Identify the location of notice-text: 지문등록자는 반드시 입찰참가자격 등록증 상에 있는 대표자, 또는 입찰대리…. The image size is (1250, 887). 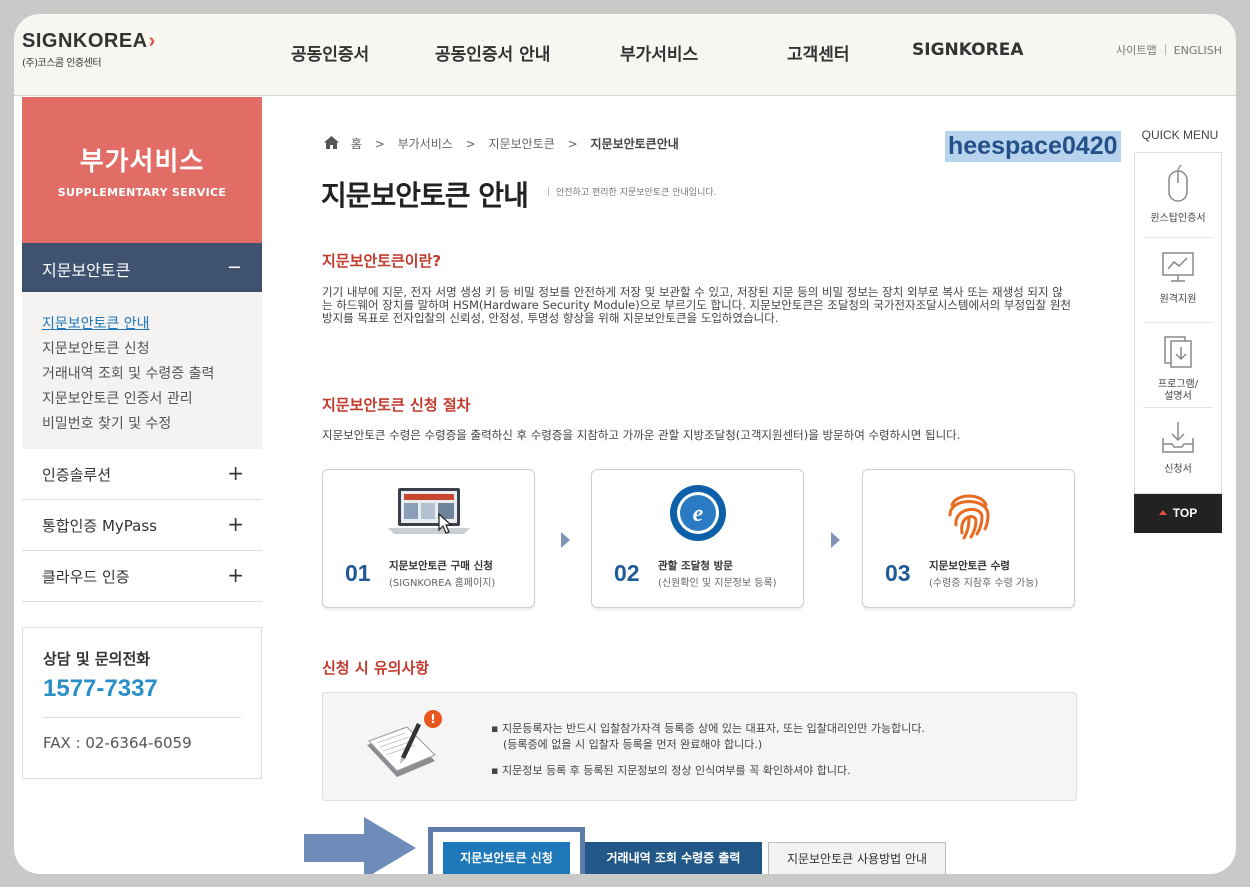
(713, 728).